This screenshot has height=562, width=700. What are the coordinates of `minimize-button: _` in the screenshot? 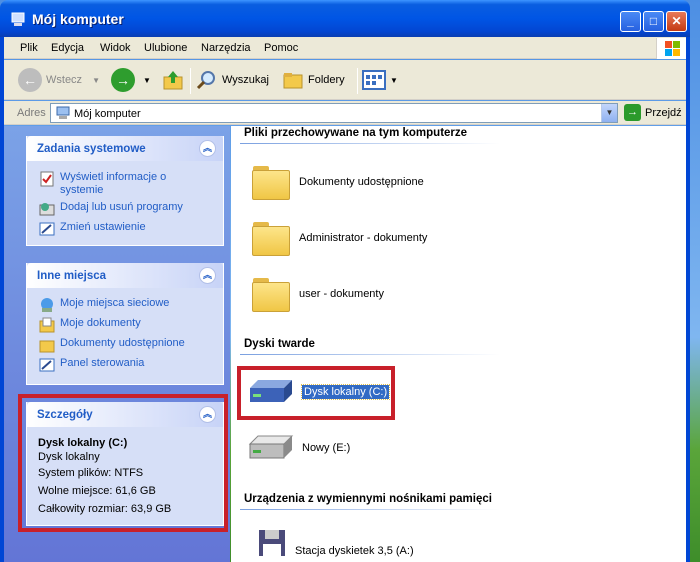 It's located at (630, 21).